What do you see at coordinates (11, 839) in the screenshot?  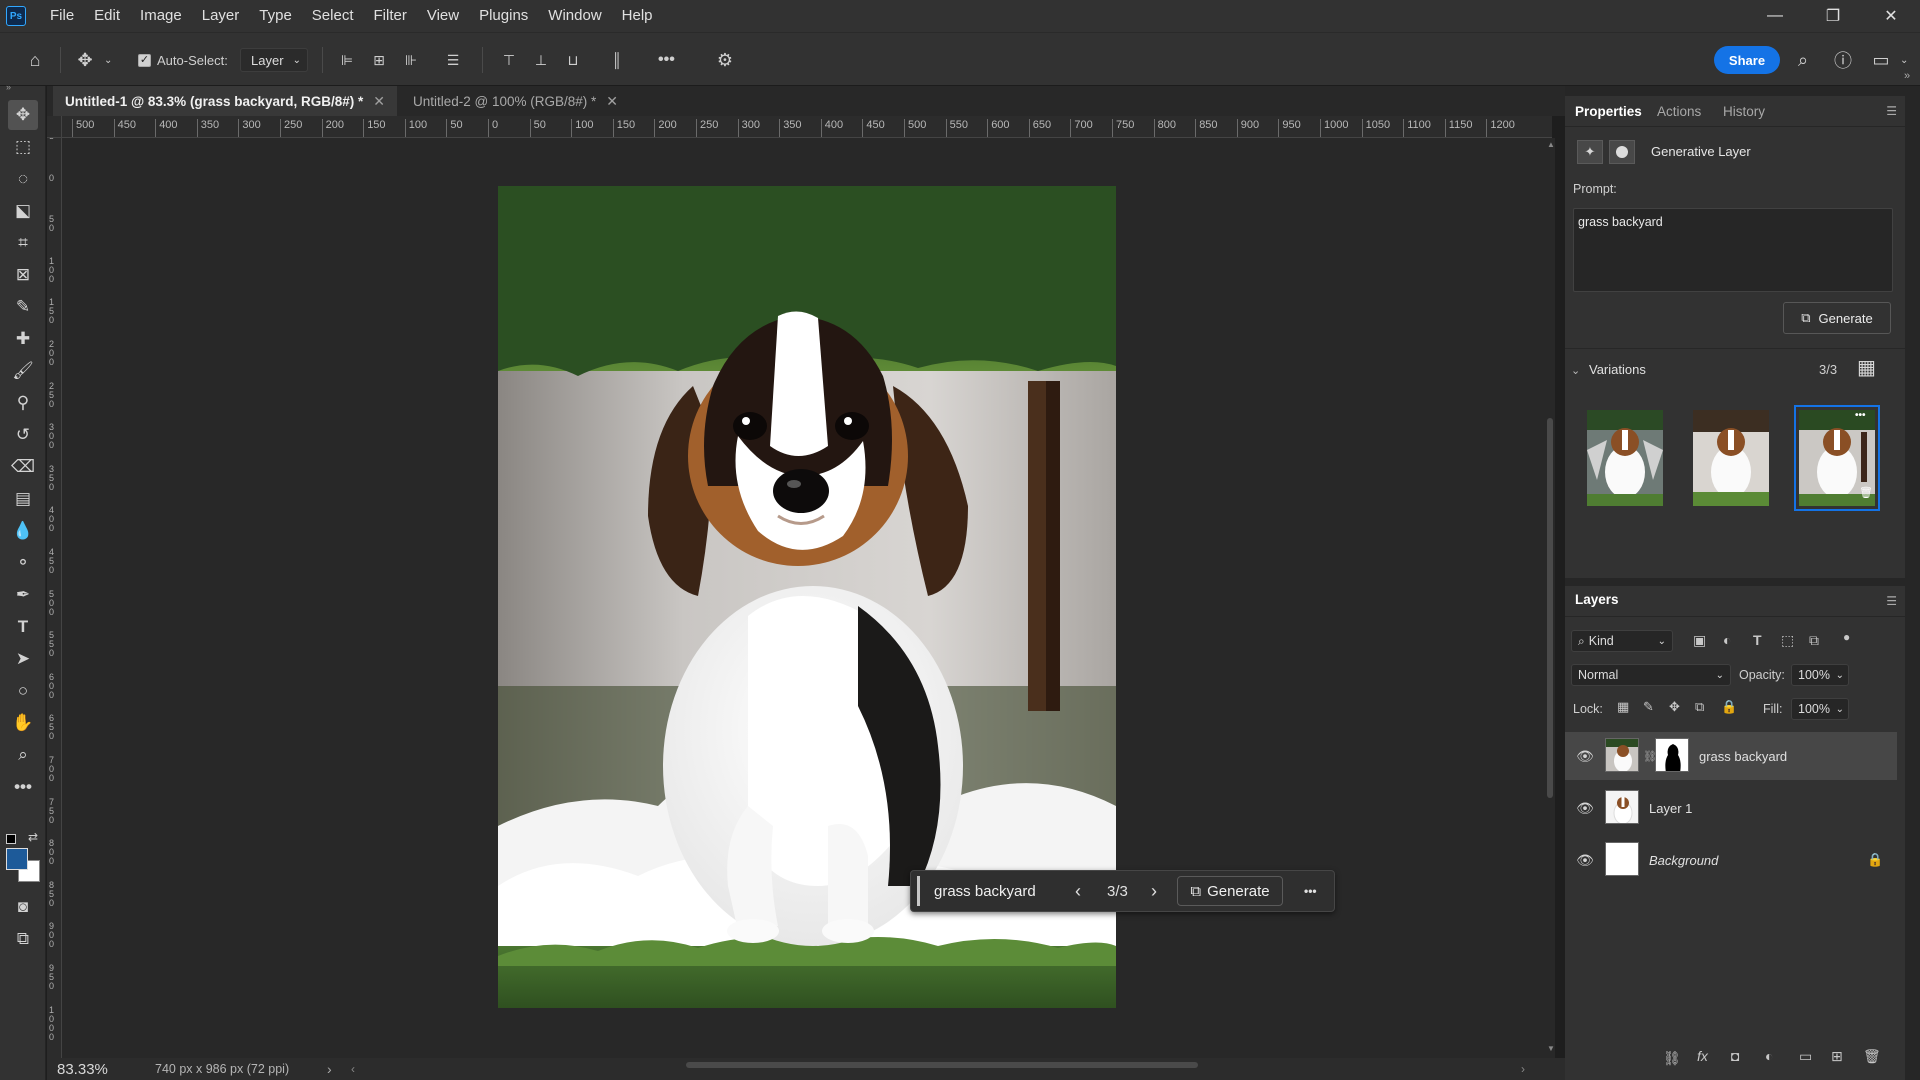 I see `default-colors-icon` at bounding box center [11, 839].